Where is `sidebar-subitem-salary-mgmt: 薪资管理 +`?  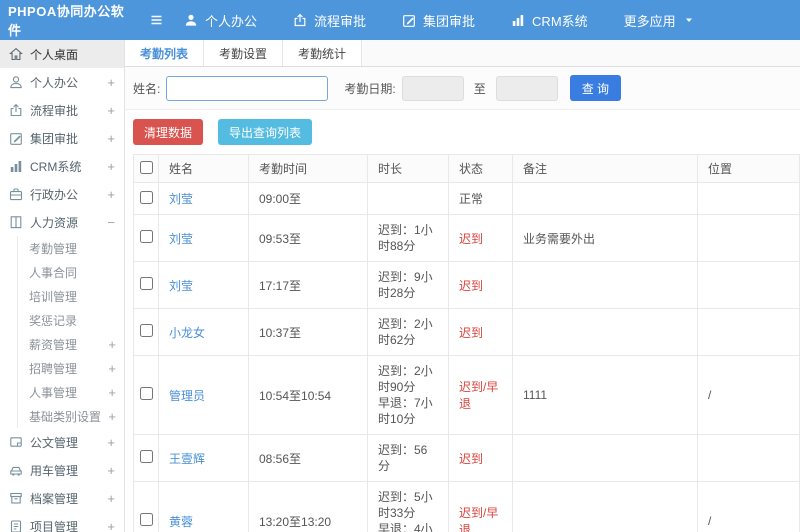 sidebar-subitem-salary-mgmt: 薪资管理 + is located at coordinates (71, 344).